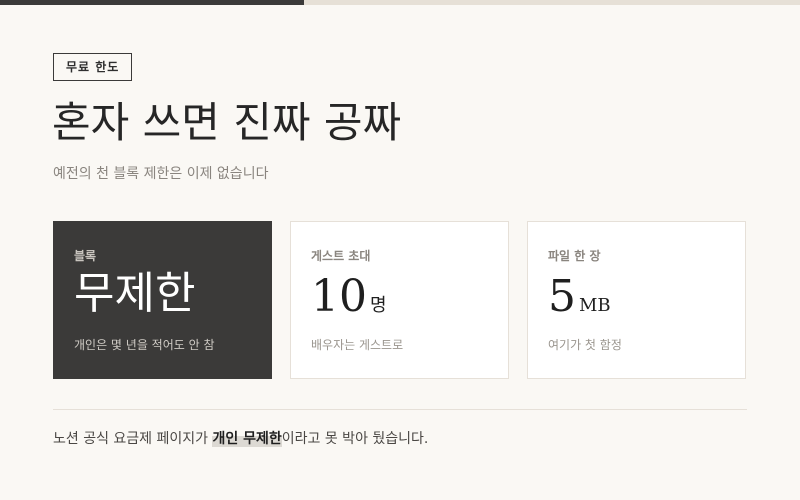  I want to click on card-value: 5, so click(562, 296).